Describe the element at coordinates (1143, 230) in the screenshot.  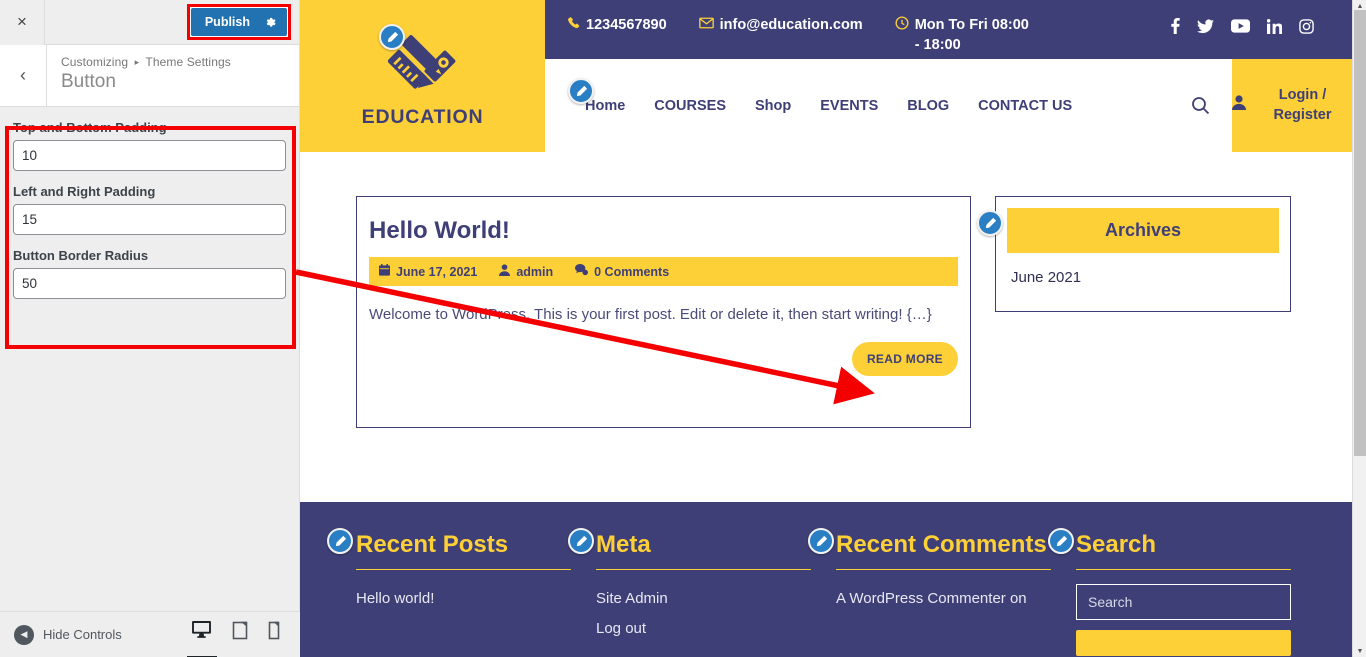
I see `archives-widget-title: Archives` at that location.